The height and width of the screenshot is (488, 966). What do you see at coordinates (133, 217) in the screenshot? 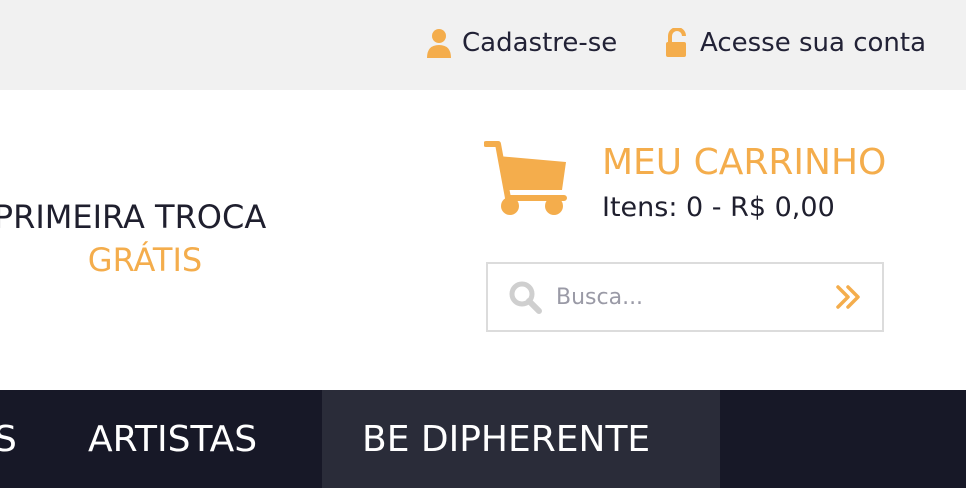
I see `promo-line-1: PRIMEIRA TROCA` at bounding box center [133, 217].